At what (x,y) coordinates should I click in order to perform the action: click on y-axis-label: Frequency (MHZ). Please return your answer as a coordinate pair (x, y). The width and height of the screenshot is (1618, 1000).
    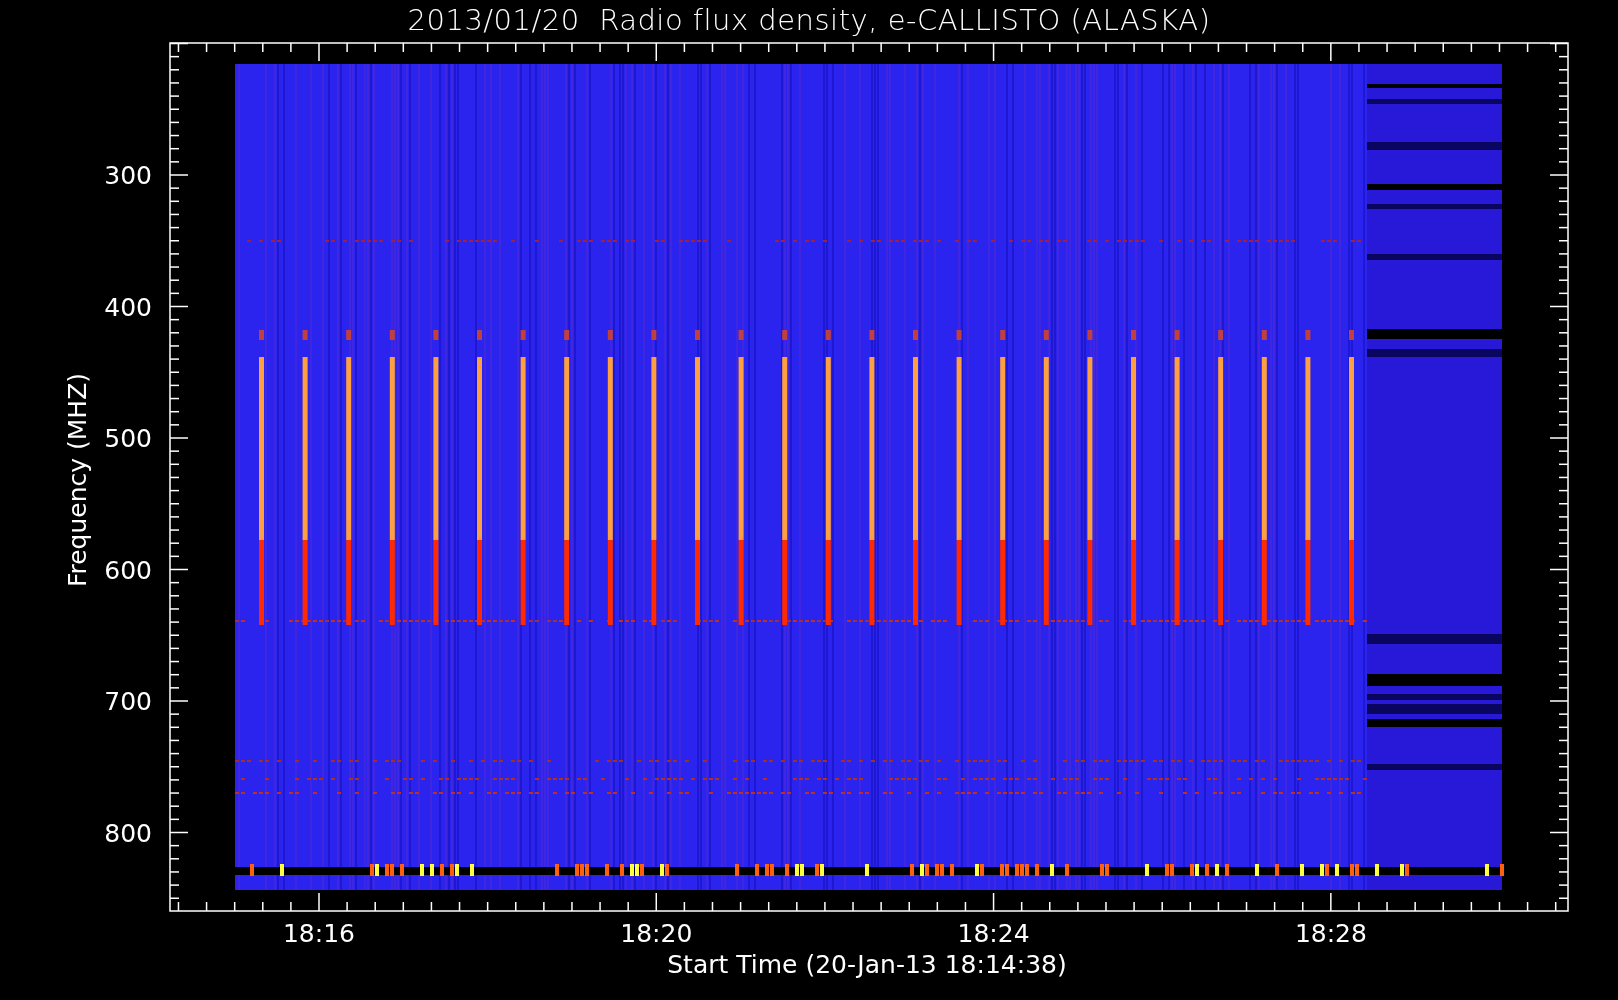
    Looking at the image, I should click on (77, 480).